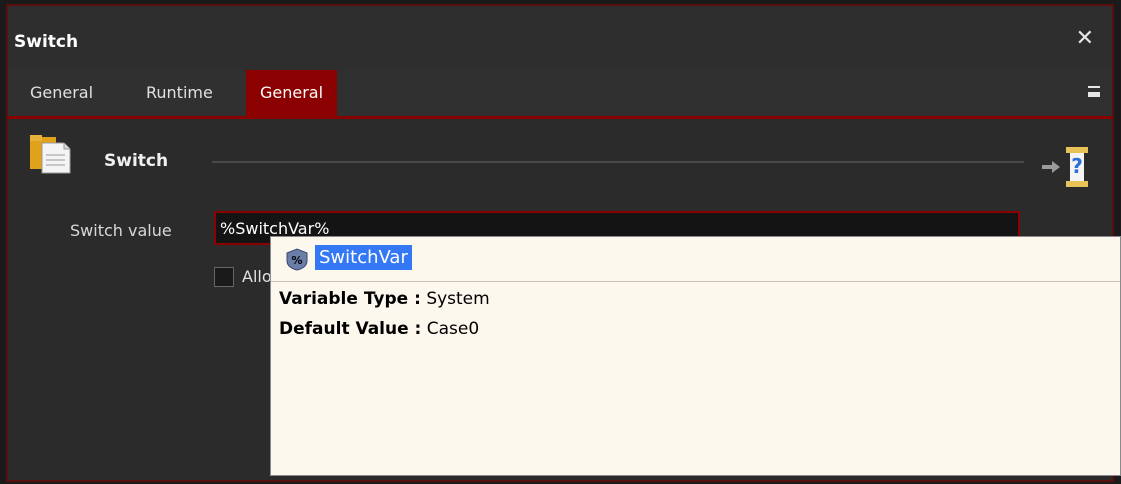 This screenshot has width=1121, height=484. What do you see at coordinates (458, 299) in the screenshot?
I see `variable-type-value: System` at bounding box center [458, 299].